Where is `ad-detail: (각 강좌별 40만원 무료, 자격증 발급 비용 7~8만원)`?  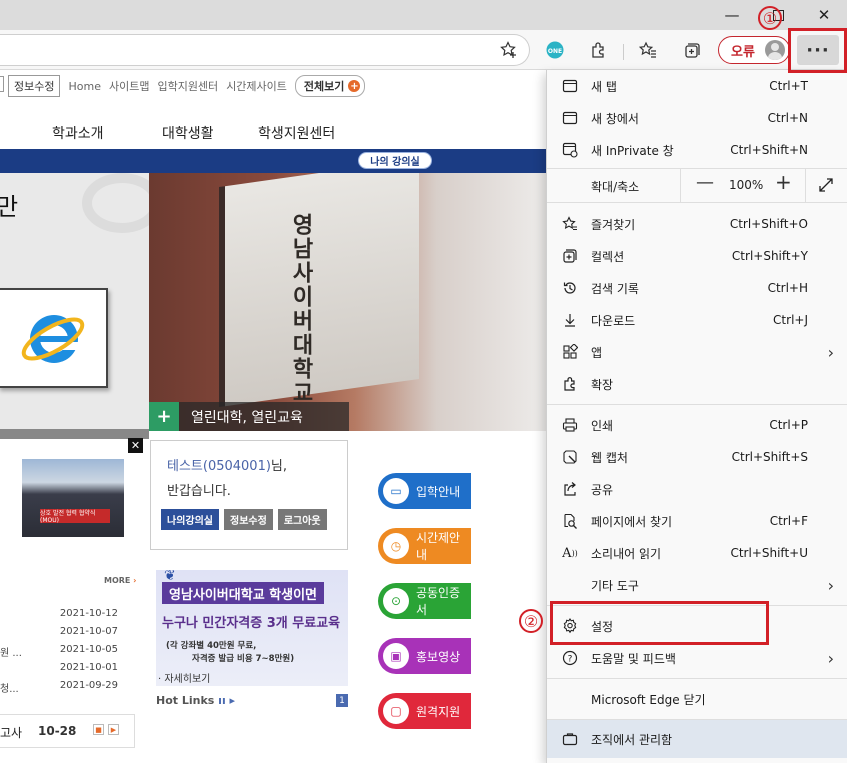 ad-detail: (각 강좌별 40만원 무료, 자격증 발급 비용 7~8만원) is located at coordinates (230, 653).